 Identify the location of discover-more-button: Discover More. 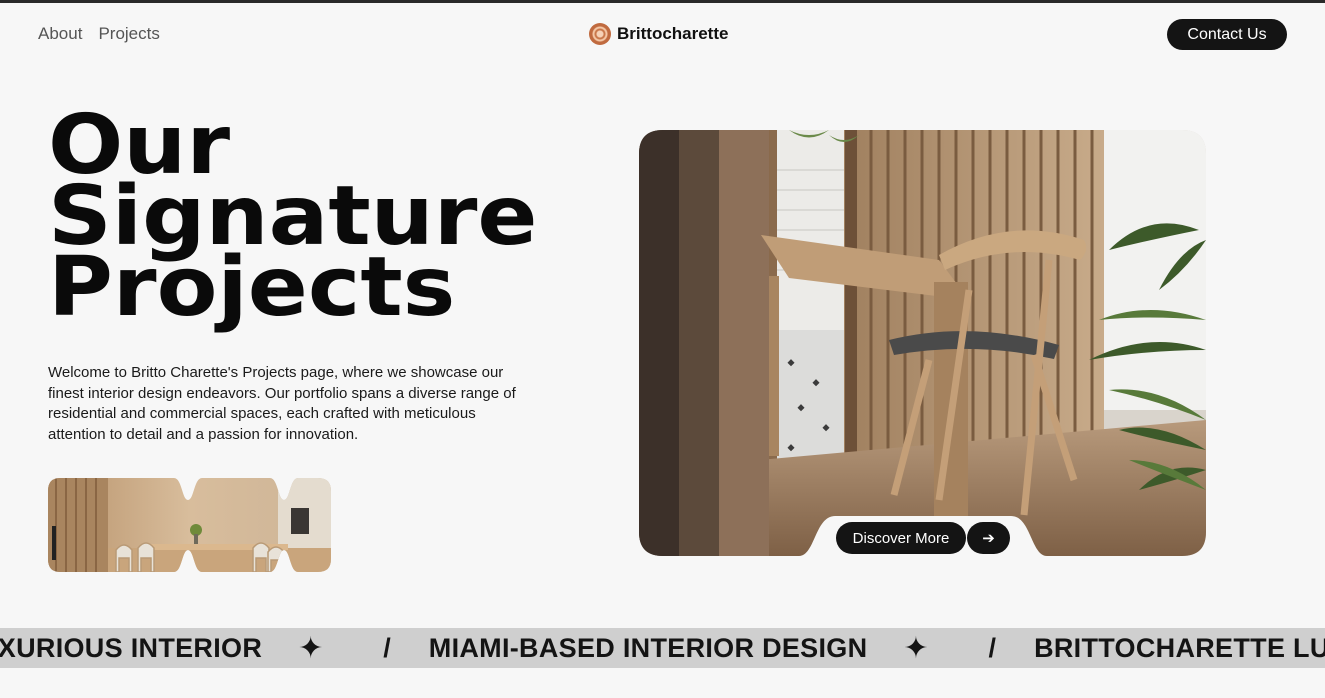
(901, 538).